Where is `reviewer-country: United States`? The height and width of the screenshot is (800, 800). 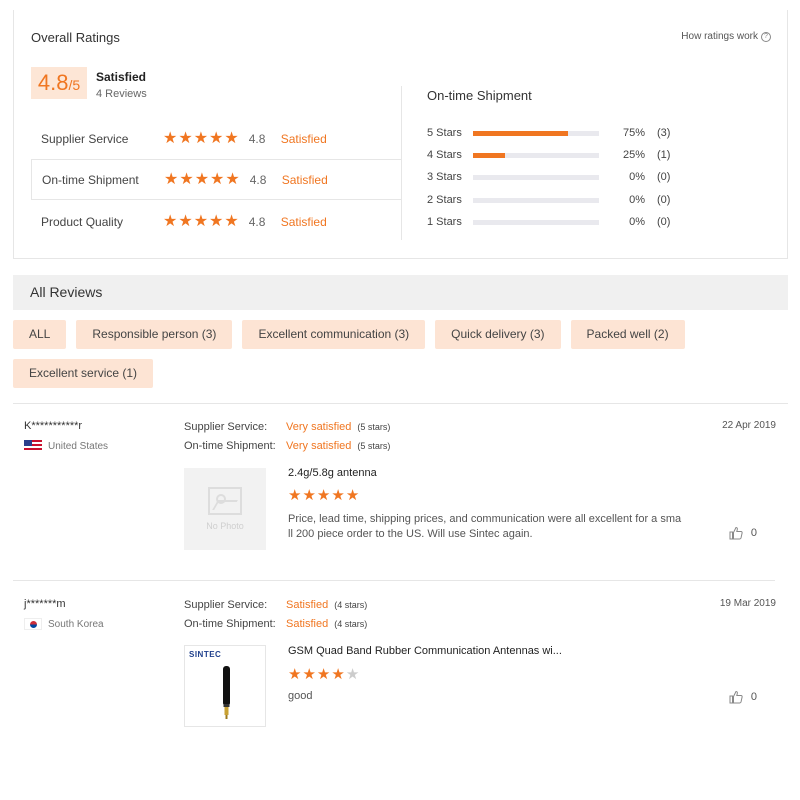 reviewer-country: United States is located at coordinates (66, 446).